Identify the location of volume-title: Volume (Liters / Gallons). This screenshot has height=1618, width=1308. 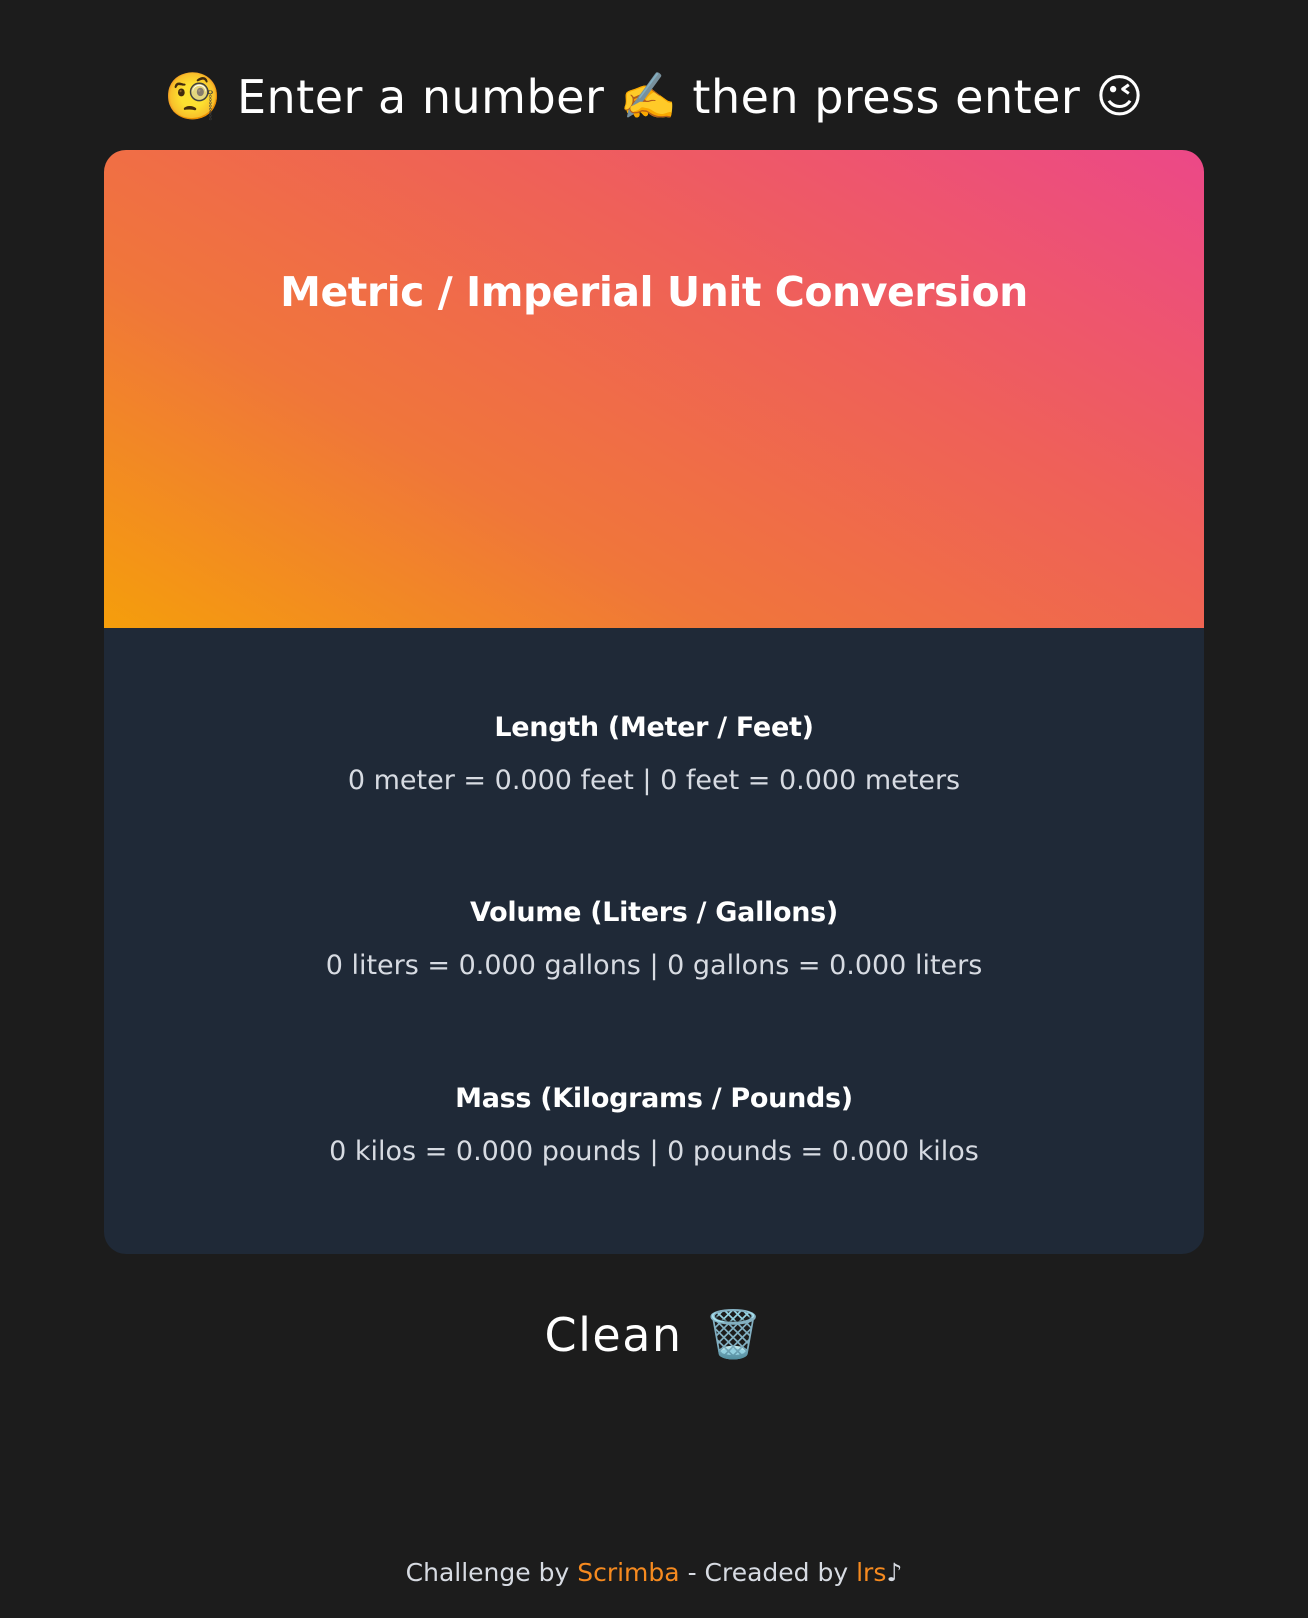
(654, 912).